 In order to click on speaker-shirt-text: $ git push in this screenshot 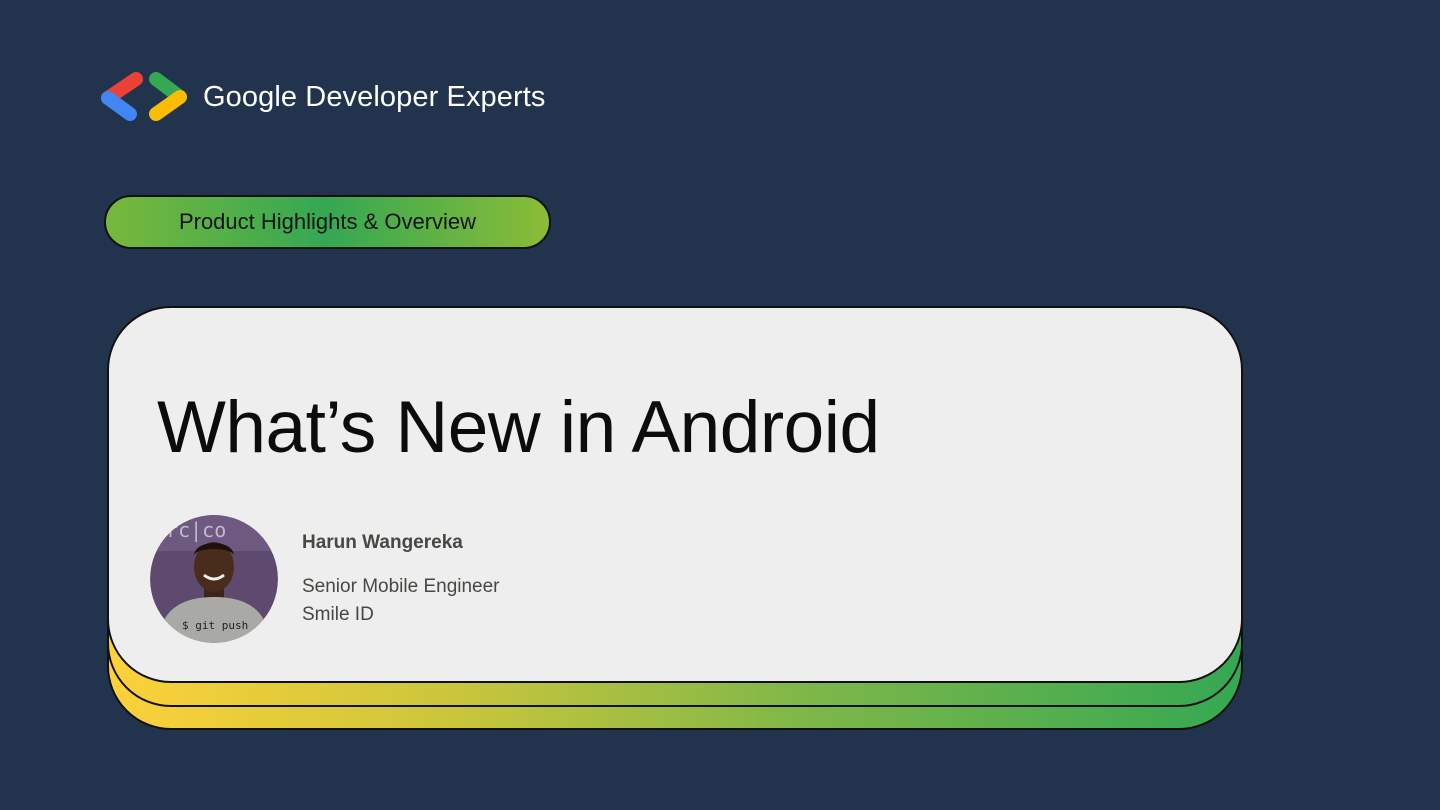, I will do `click(215, 625)`.